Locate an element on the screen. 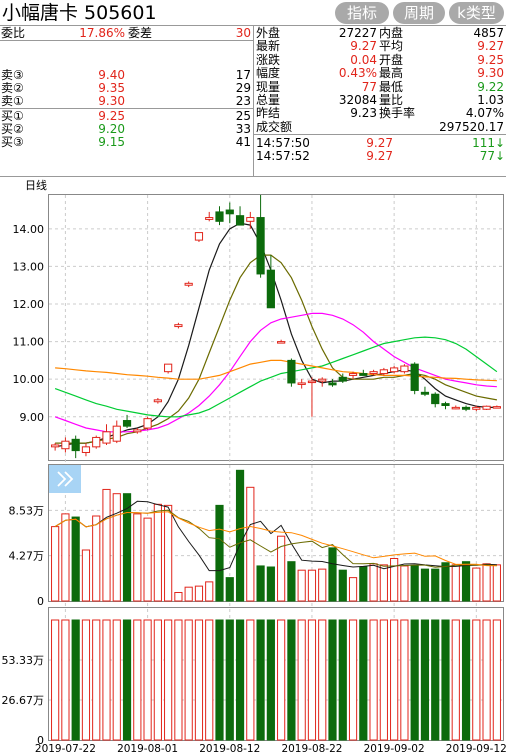  date-tick-label: 2019-08-12 is located at coordinates (229, 749).